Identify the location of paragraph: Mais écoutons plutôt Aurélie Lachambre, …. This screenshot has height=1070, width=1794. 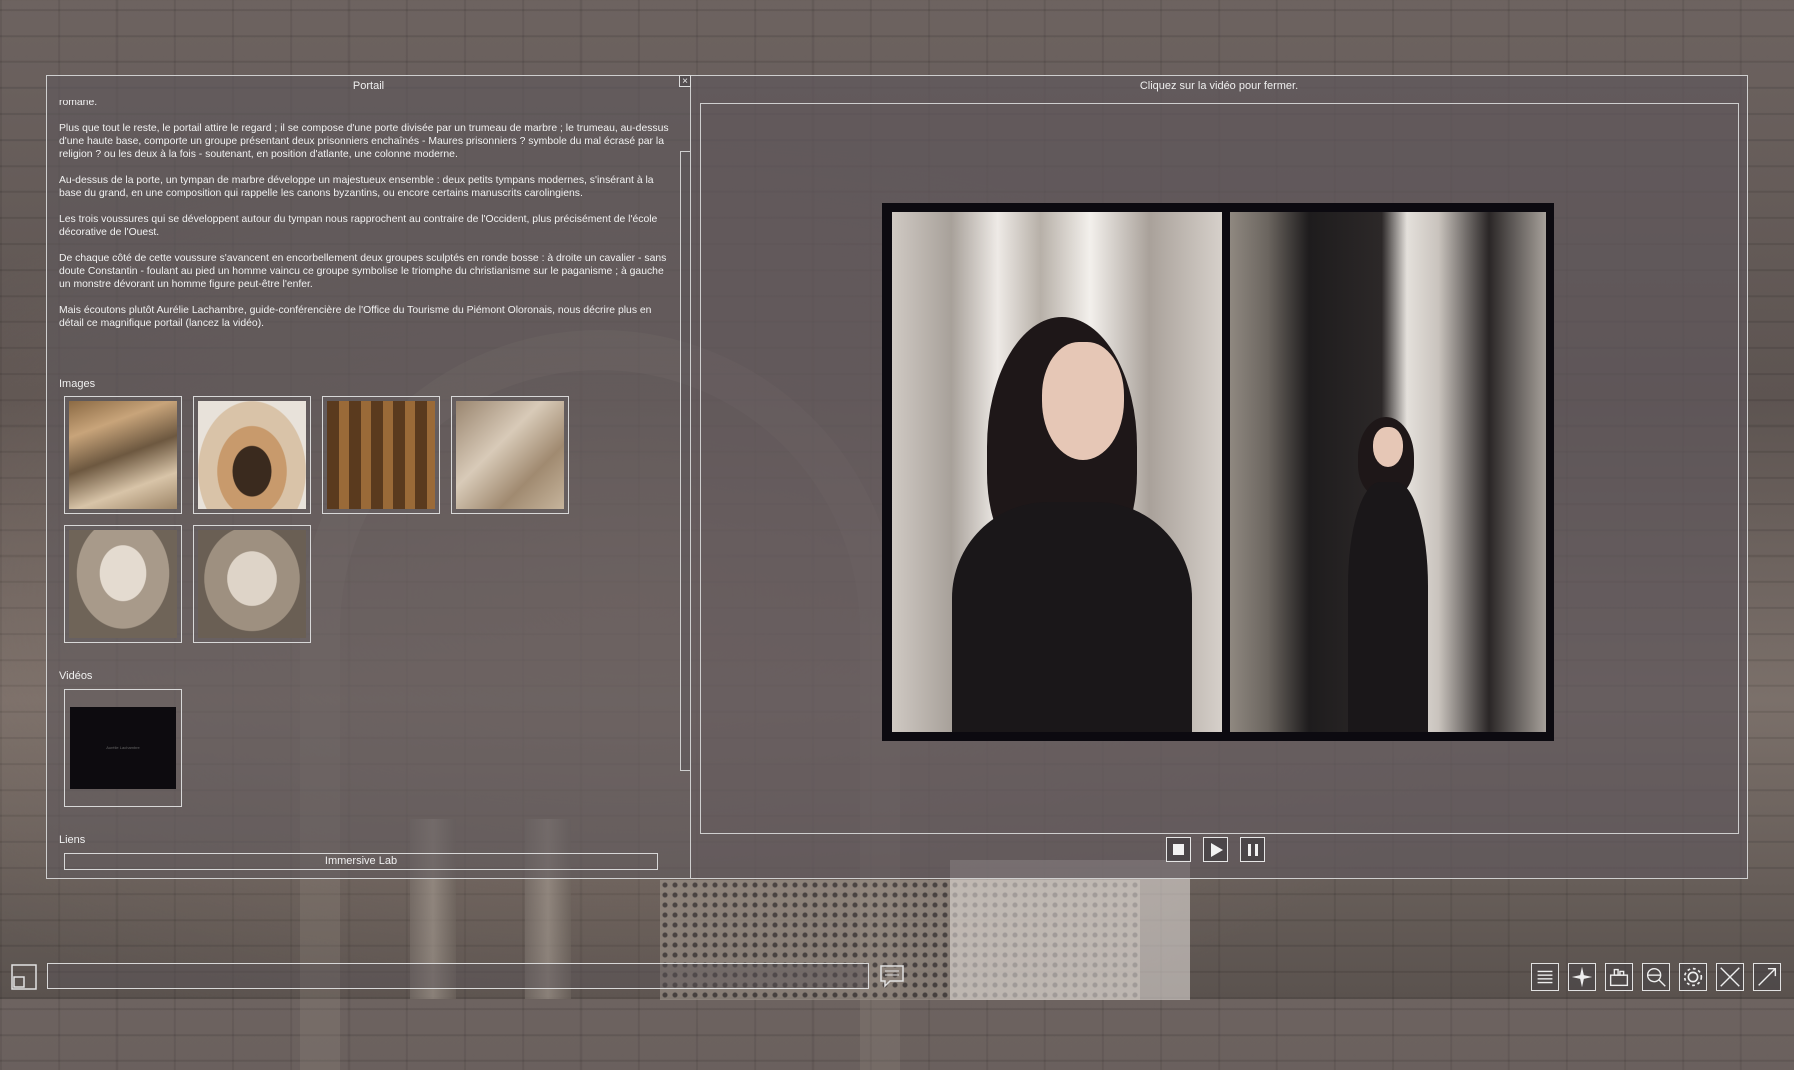
(355, 317).